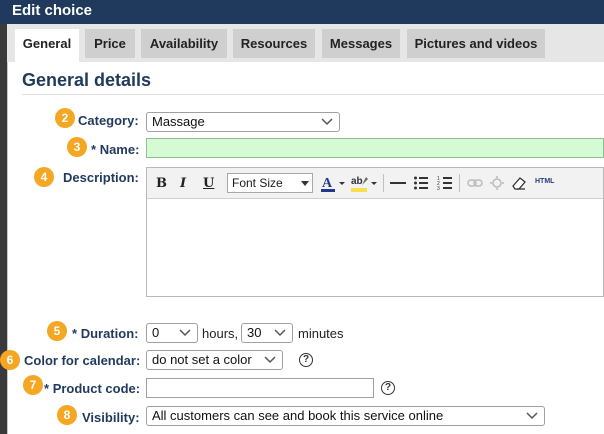  What do you see at coordinates (254, 332) in the screenshot?
I see `duration-minutes-value: 30` at bounding box center [254, 332].